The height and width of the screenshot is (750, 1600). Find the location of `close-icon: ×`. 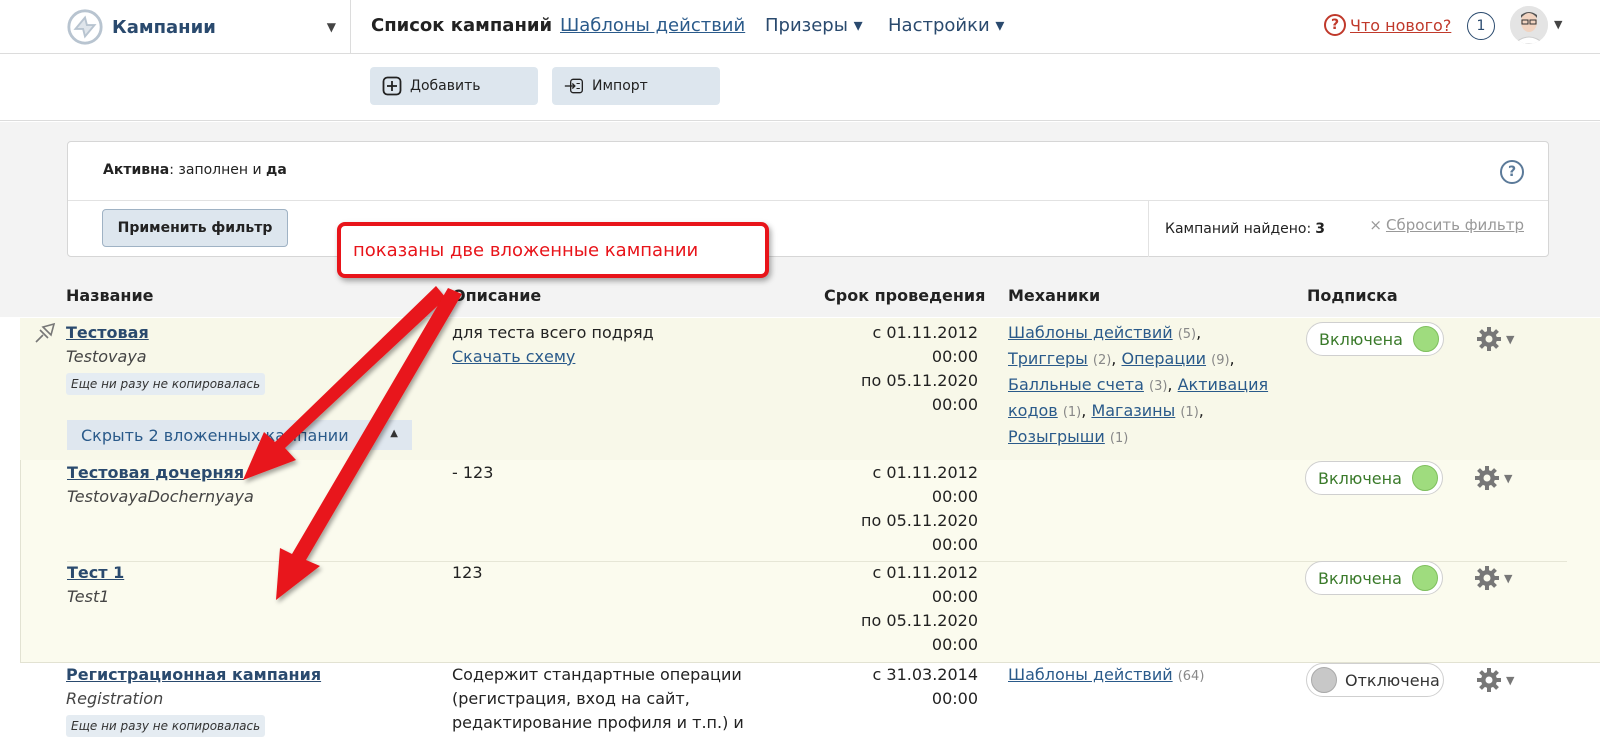

close-icon: × is located at coordinates (1375, 225).